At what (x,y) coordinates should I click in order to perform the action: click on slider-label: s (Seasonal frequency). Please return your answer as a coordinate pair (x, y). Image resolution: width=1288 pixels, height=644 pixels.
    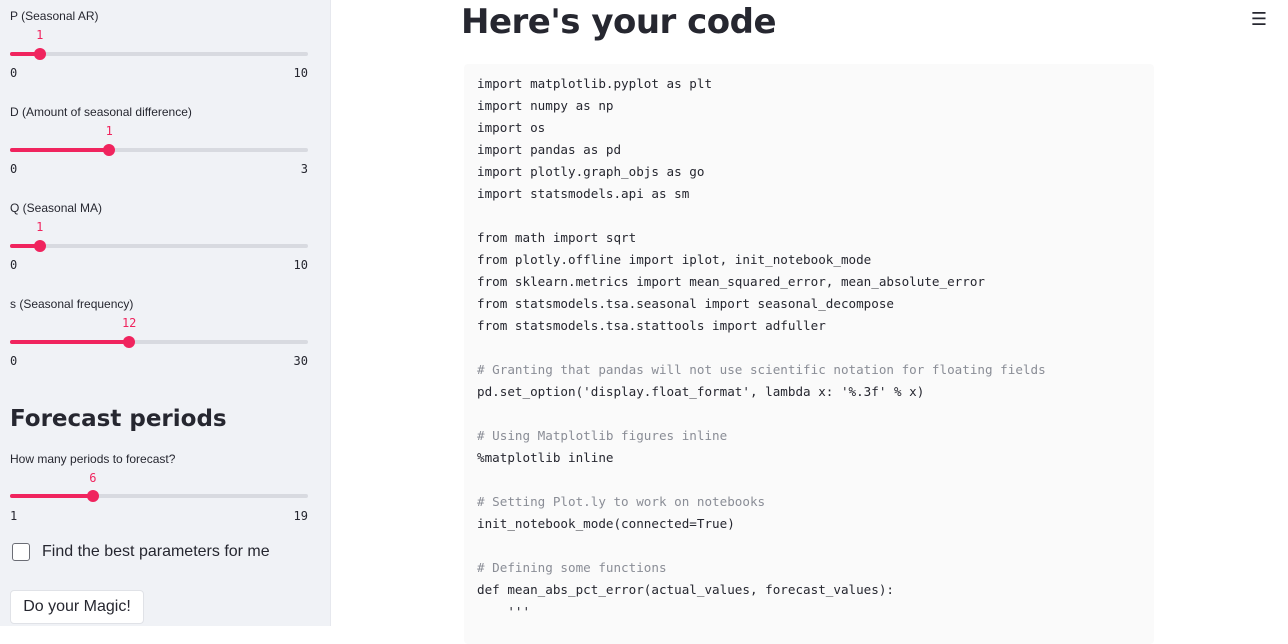
    Looking at the image, I should click on (72, 304).